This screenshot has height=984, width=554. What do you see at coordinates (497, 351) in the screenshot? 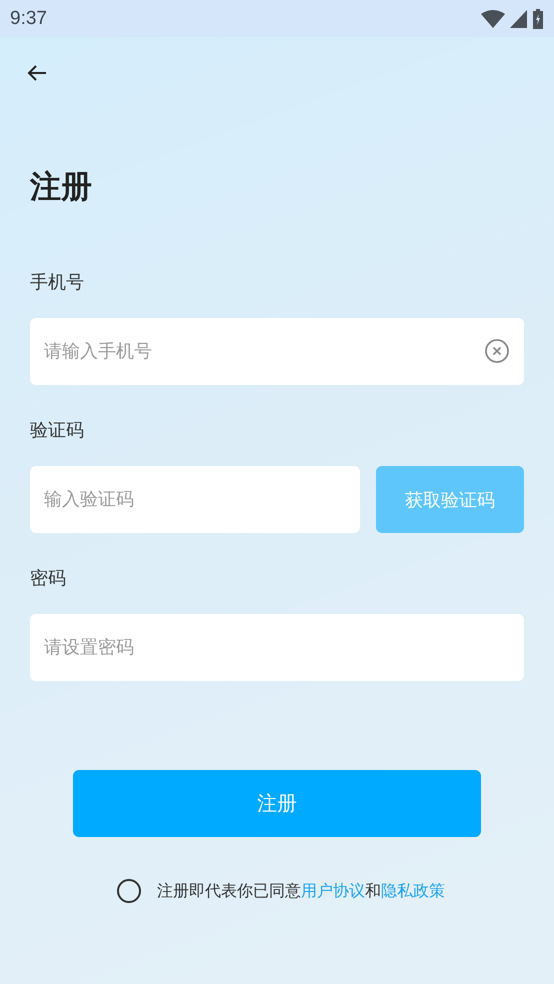
I see `clear-icon` at bounding box center [497, 351].